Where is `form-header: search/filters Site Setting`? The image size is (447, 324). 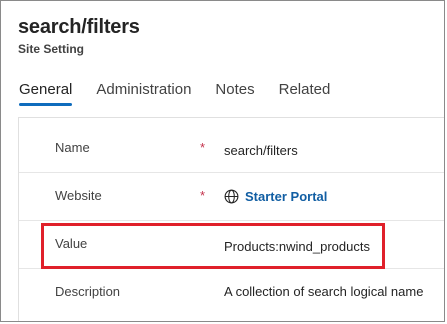
form-header: search/filters Site Setting is located at coordinates (79, 35).